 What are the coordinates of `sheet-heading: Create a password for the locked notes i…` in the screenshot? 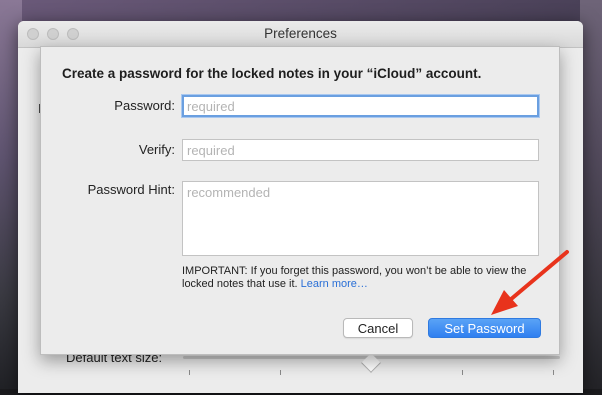 It's located at (272, 73).